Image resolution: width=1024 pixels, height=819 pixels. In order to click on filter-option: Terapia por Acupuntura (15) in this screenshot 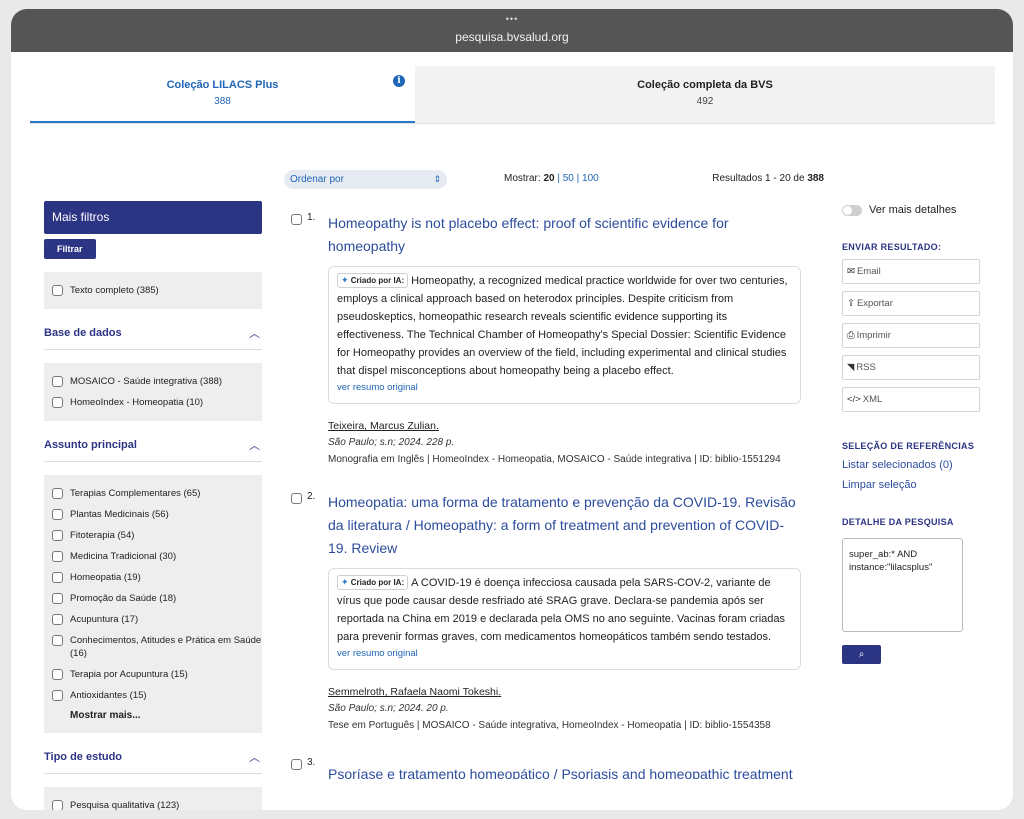, I will do `click(157, 674)`.